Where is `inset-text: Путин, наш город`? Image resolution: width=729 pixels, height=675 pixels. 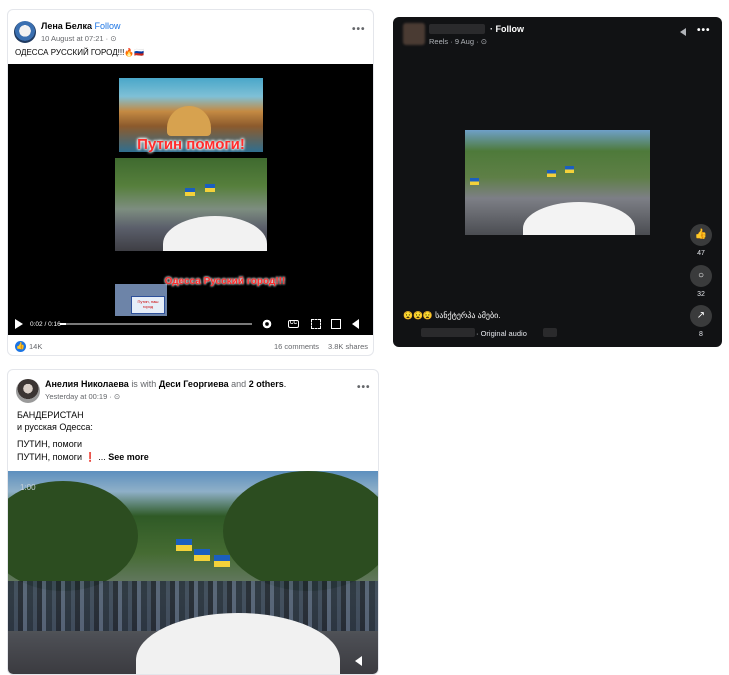 inset-text: Путин, наш город is located at coordinates (148, 304).